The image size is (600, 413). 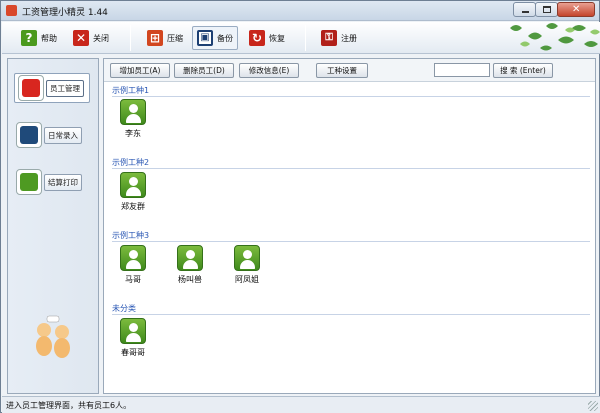 I want to click on minimize-button, so click(x=524, y=9).